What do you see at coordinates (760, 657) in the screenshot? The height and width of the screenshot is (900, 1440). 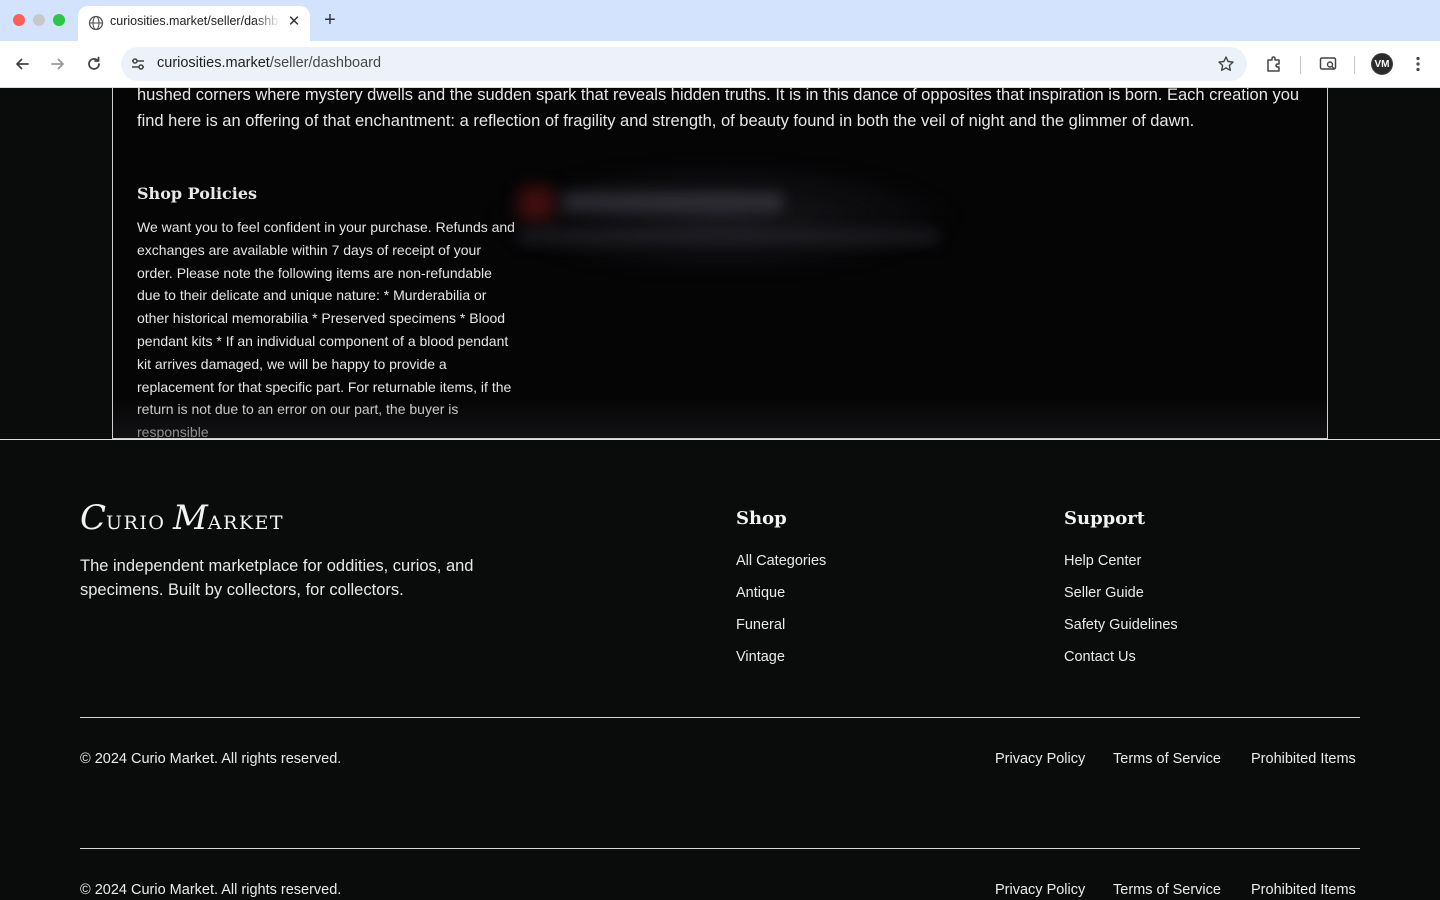 I see `footer-link-vintage: Vintage` at bounding box center [760, 657].